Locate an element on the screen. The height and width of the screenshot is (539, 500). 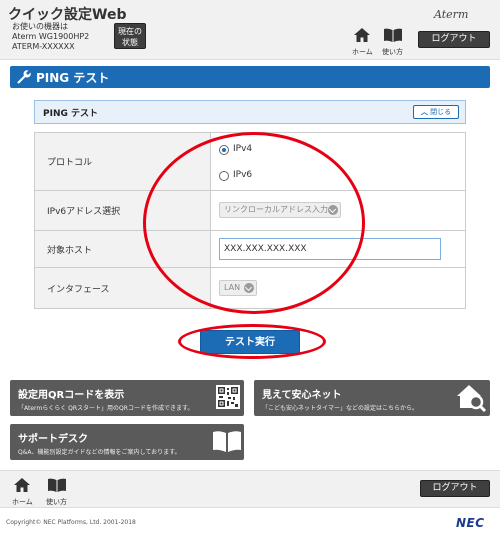
support-link-desc: Q&A、機能別設定ガイドなどの情報をご案内しております。 is located at coordinates (99, 452).